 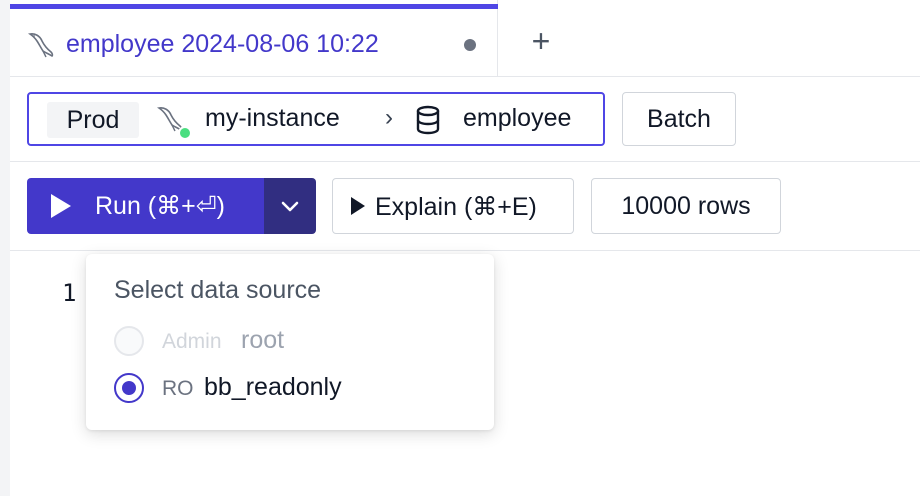 What do you see at coordinates (294, 344) in the screenshot?
I see `data-source-option-admin: Admin root` at bounding box center [294, 344].